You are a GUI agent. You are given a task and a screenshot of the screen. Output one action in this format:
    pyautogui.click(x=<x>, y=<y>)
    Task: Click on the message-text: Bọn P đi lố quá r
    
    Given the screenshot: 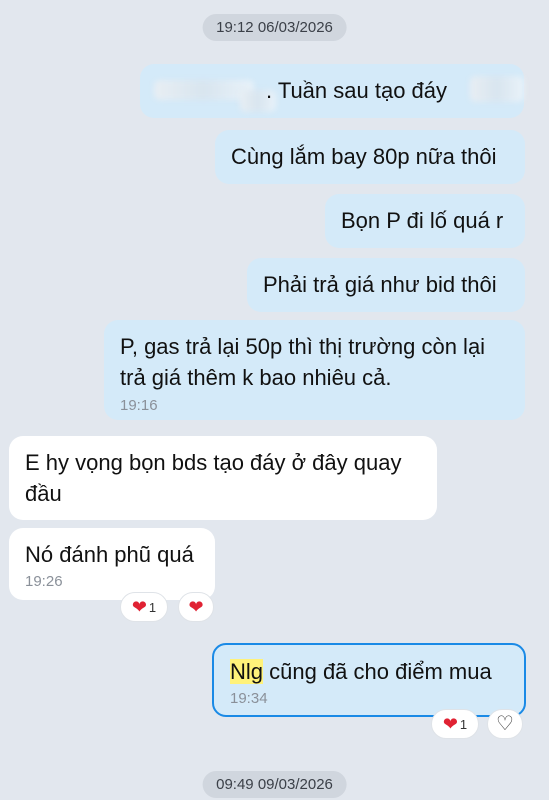 What is the action you would take?
    pyautogui.click(x=422, y=220)
    